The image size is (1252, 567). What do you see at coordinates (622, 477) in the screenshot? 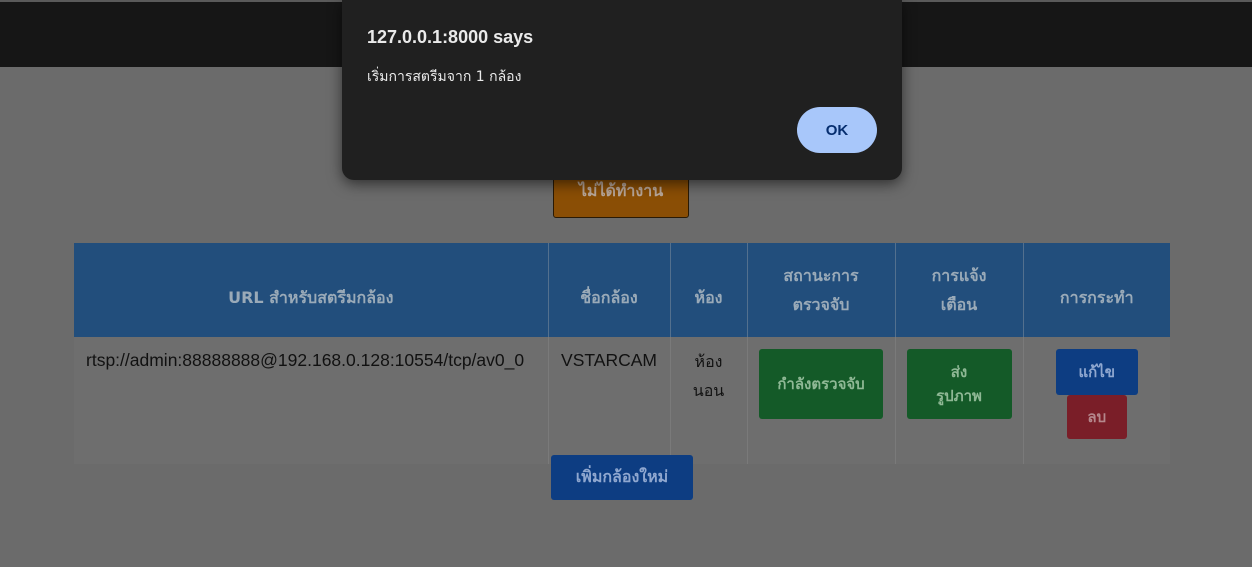
I see `add-camera-button: เพิ่มกล้องใหม่` at bounding box center [622, 477].